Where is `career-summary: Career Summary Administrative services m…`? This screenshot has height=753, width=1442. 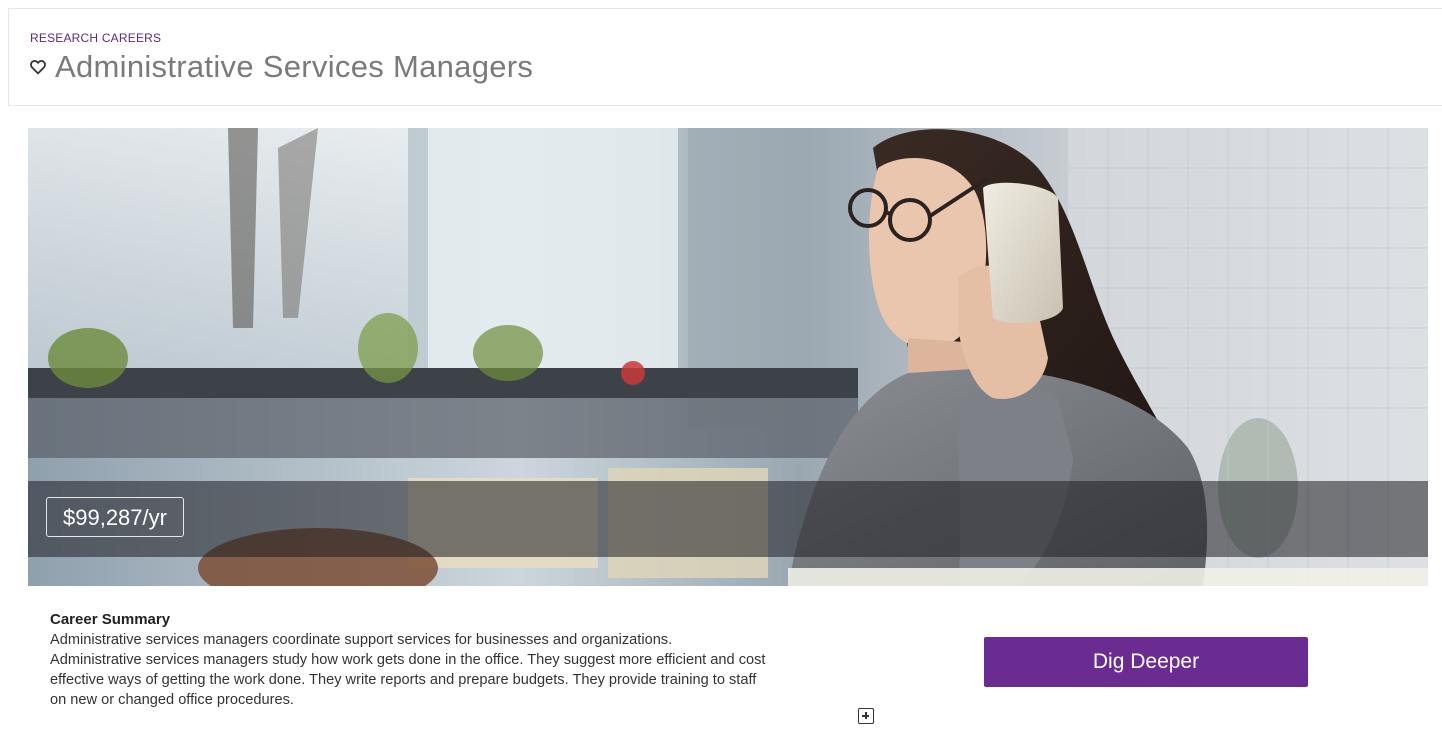
career-summary: Career Summary Administrative services m… is located at coordinates (450, 660).